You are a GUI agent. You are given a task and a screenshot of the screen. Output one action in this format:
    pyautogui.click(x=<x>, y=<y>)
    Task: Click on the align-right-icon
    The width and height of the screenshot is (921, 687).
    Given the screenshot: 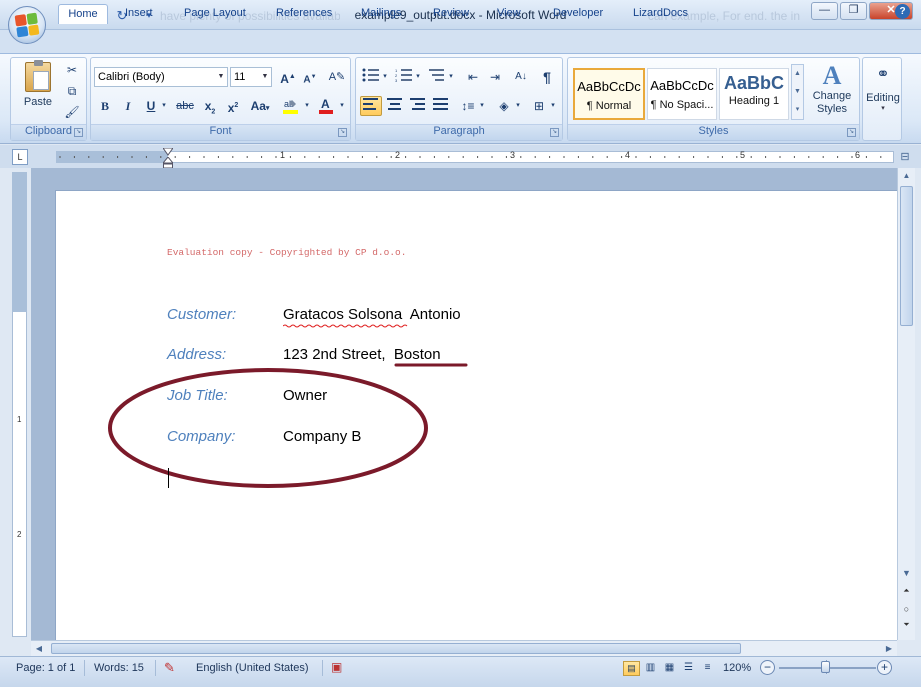 What is the action you would take?
    pyautogui.click(x=418, y=106)
    